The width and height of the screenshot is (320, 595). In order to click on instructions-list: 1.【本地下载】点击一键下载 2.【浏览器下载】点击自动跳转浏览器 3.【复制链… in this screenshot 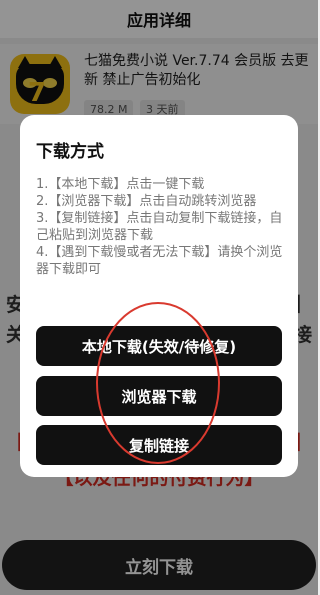, I will do `click(162, 227)`.